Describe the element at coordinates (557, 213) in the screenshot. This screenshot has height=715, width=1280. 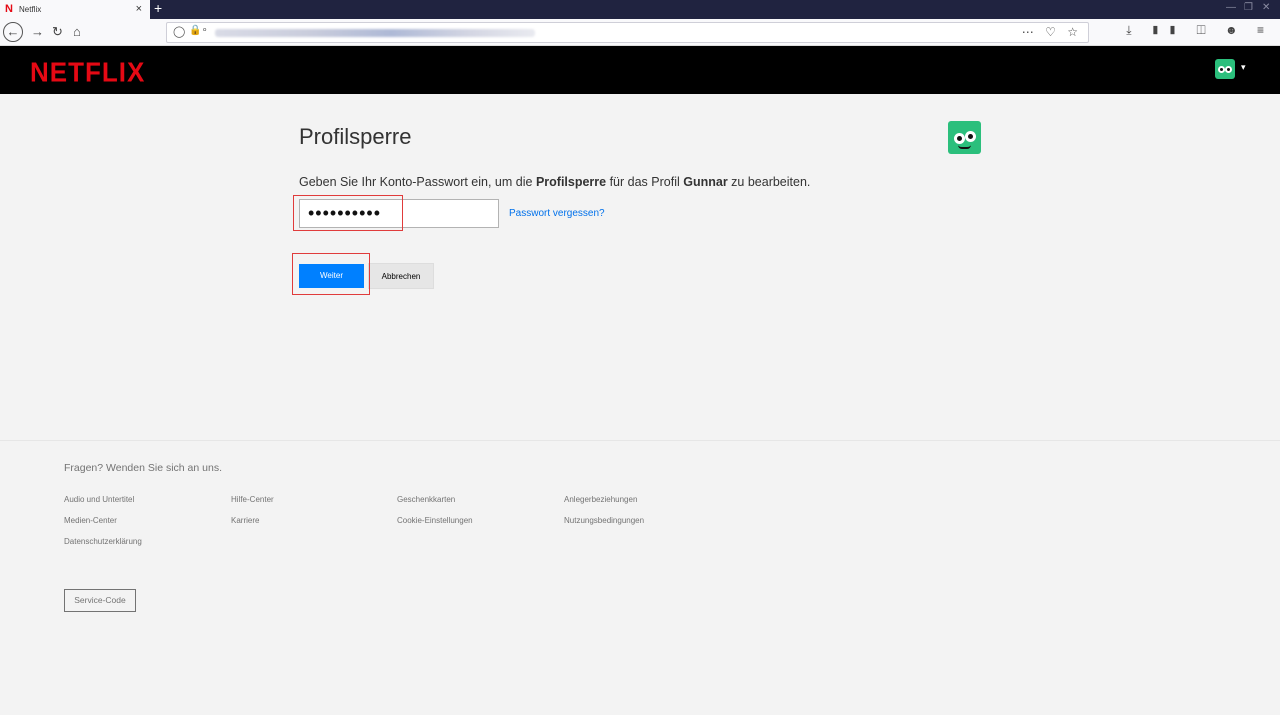
I see `forgot-password-link: Passwort vergessen?` at that location.